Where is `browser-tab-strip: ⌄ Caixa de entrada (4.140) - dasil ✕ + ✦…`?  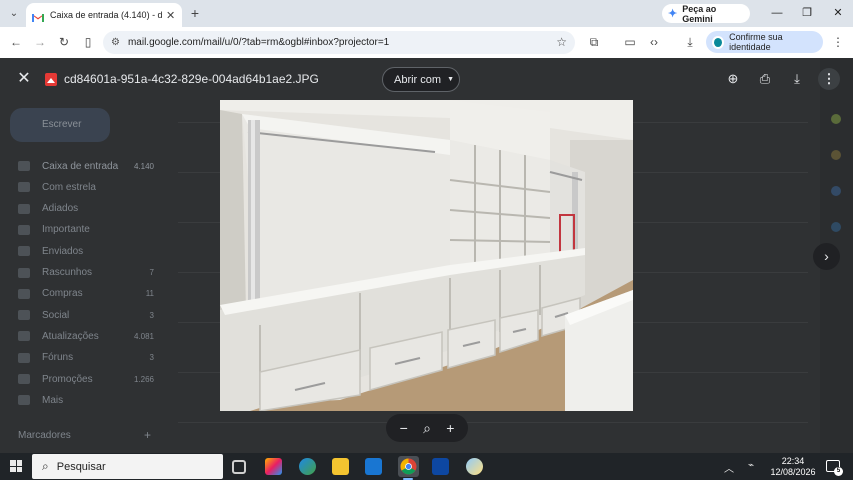 browser-tab-strip: ⌄ Caixa de entrada (4.140) - dasil ✕ + ✦… is located at coordinates (426, 13).